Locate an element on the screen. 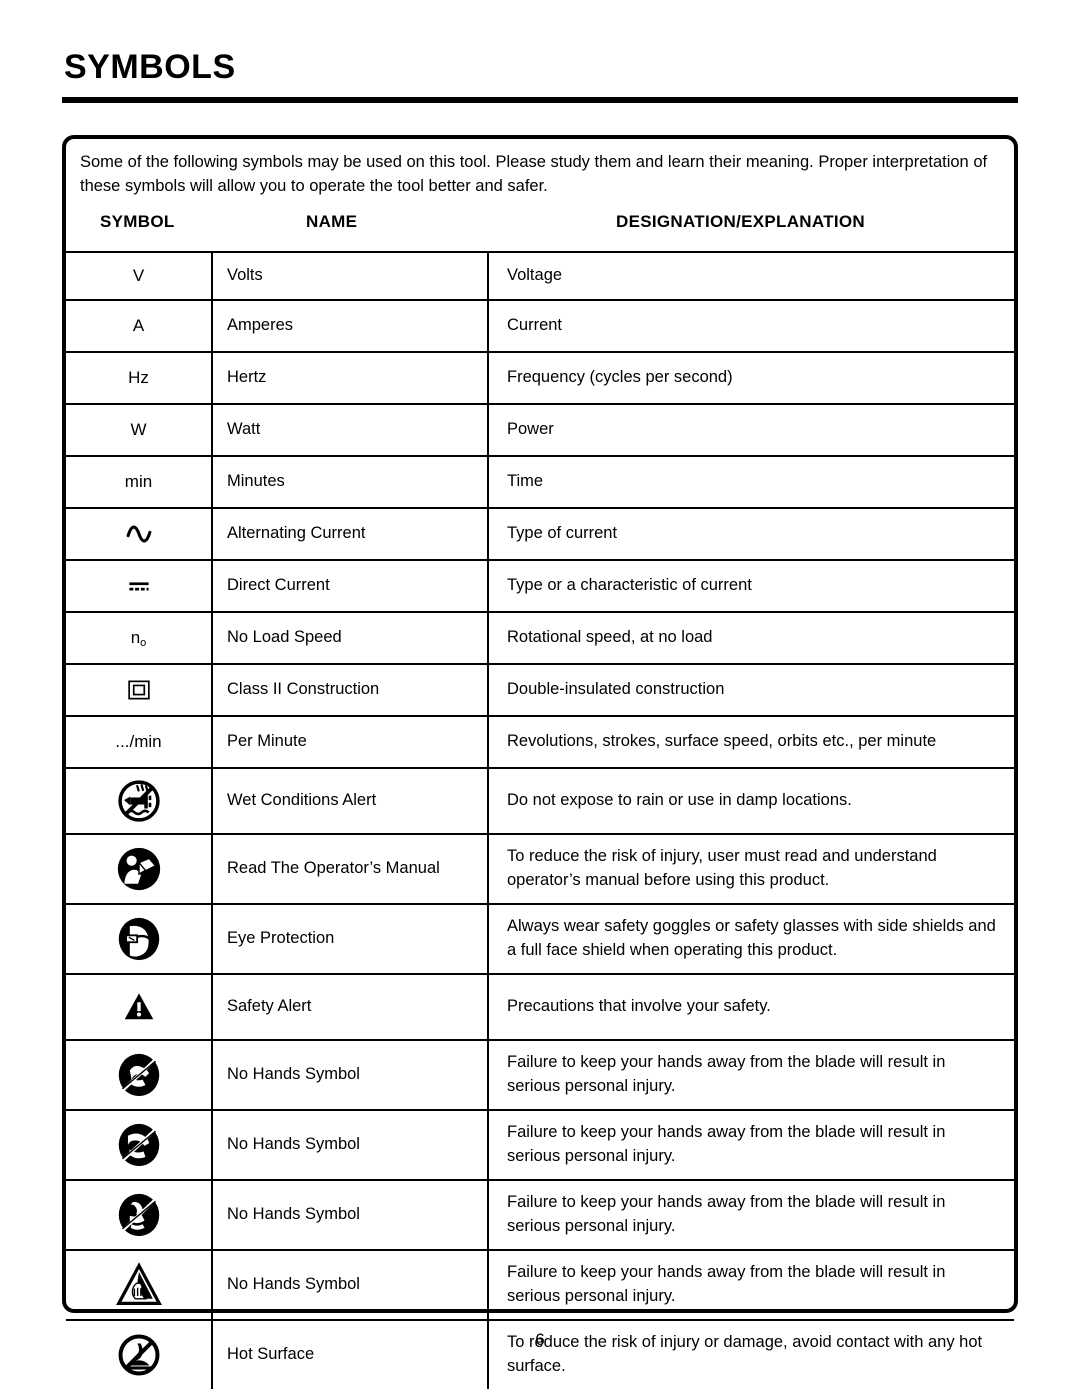 This screenshot has width=1080, height=1397. symbol-name-text: Alternating Current is located at coordinates (296, 533).